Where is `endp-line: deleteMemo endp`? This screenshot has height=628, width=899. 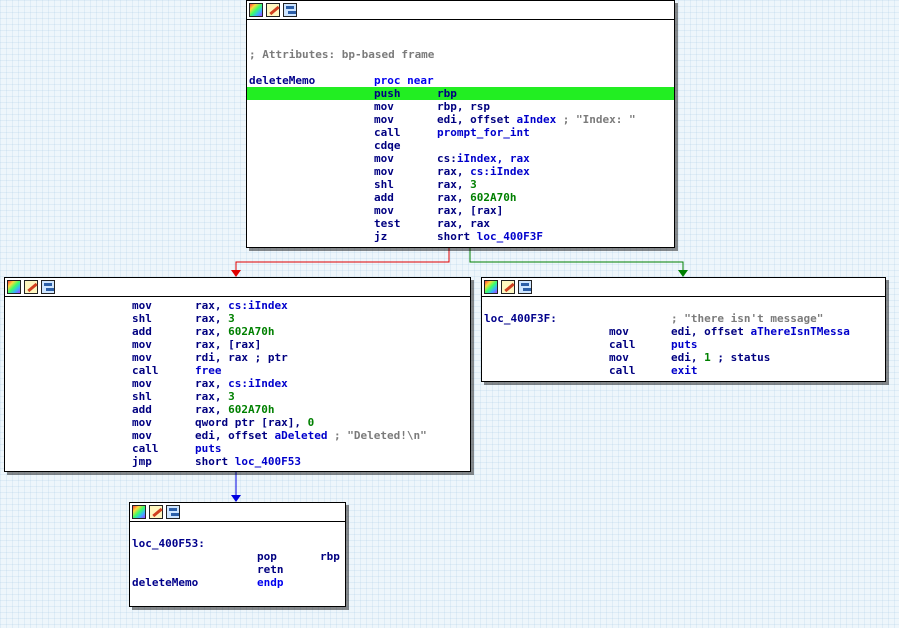 endp-line: deleteMemo endp is located at coordinates (237, 582).